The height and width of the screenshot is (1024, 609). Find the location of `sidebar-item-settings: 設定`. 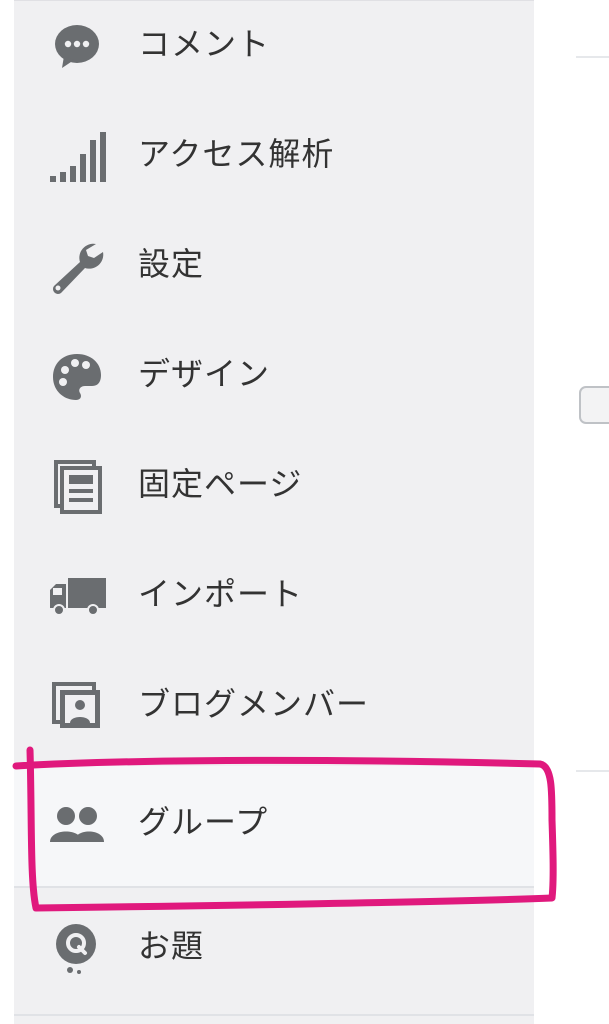

sidebar-item-settings: 設定 is located at coordinates (274, 267).